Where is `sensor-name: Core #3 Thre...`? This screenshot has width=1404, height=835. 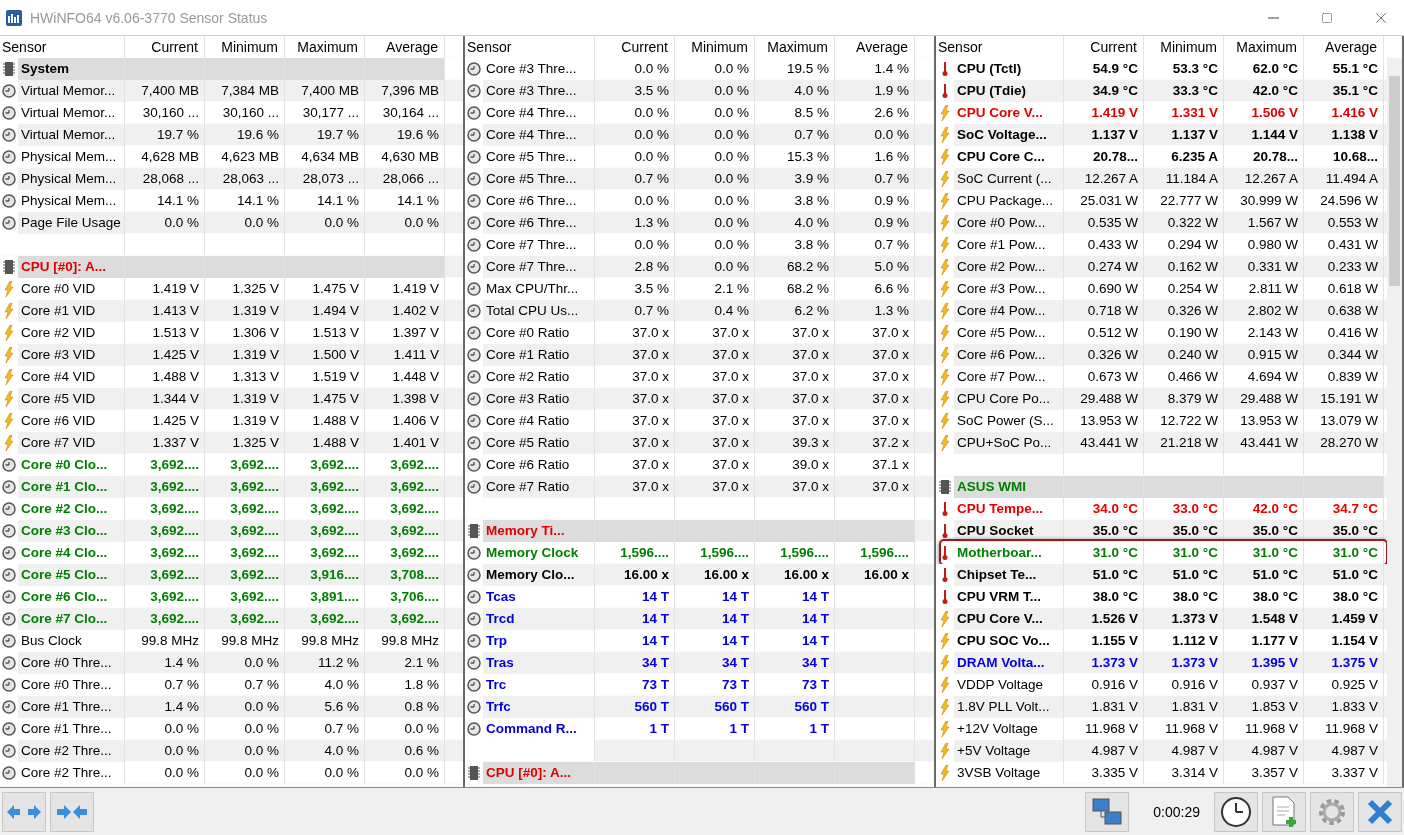 sensor-name: Core #3 Thre... is located at coordinates (538, 91).